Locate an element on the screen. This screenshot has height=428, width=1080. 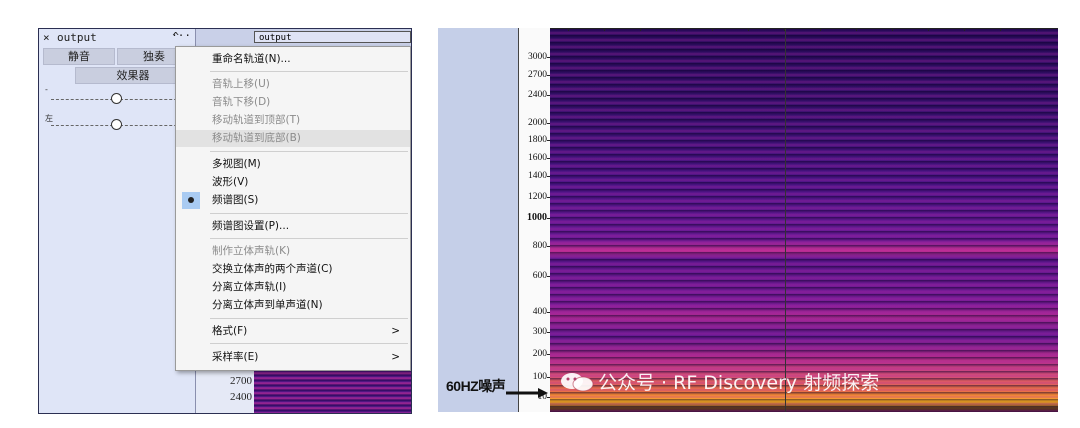
y-tick-label: 1200 is located at coordinates (537, 197).